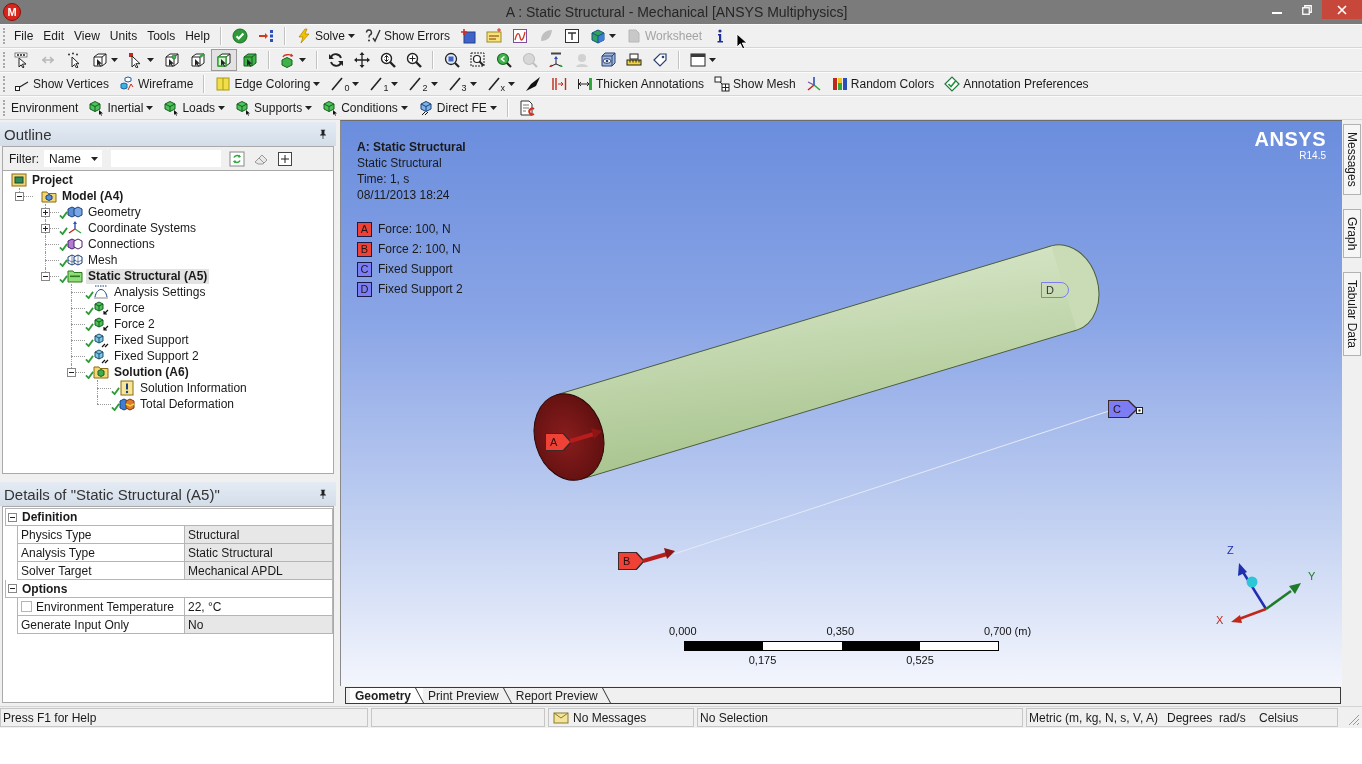 Image resolution: width=1362 pixels, height=764 pixels. Describe the element at coordinates (586, 435) in the screenshot. I see `force-arrow` at that location.